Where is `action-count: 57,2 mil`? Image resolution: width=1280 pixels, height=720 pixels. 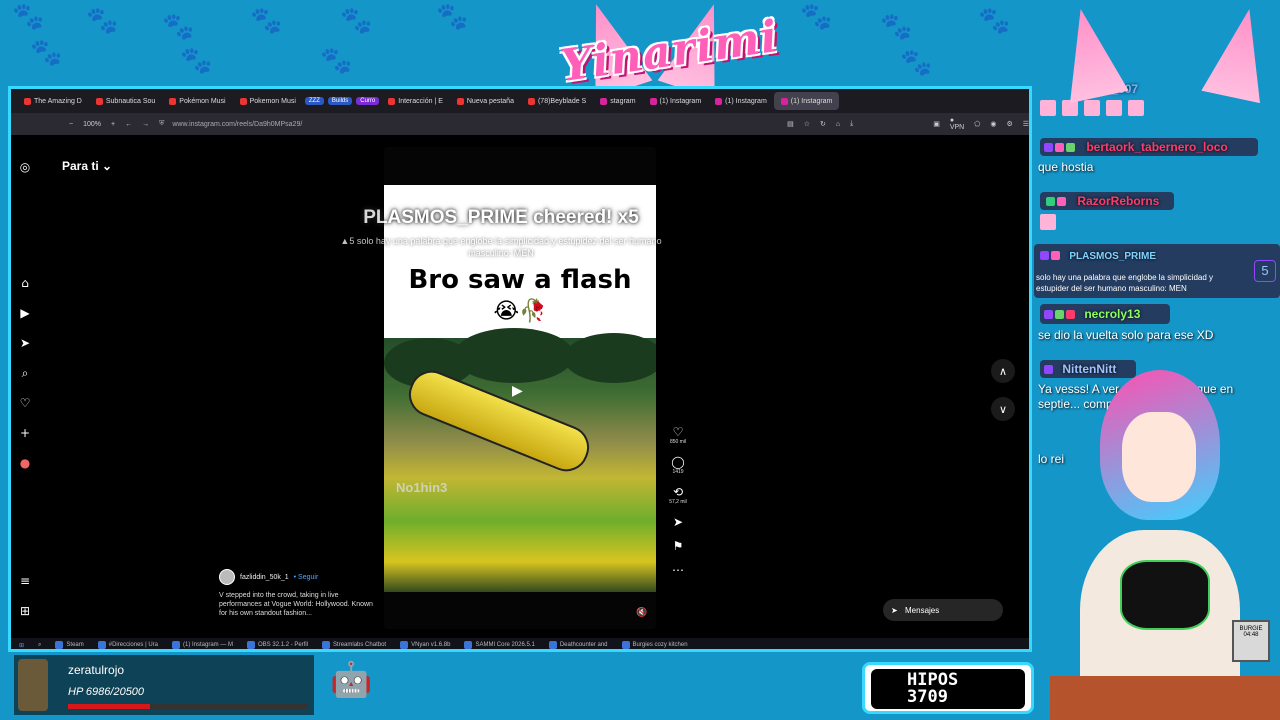 action-count: 57,2 mil is located at coordinates (678, 502).